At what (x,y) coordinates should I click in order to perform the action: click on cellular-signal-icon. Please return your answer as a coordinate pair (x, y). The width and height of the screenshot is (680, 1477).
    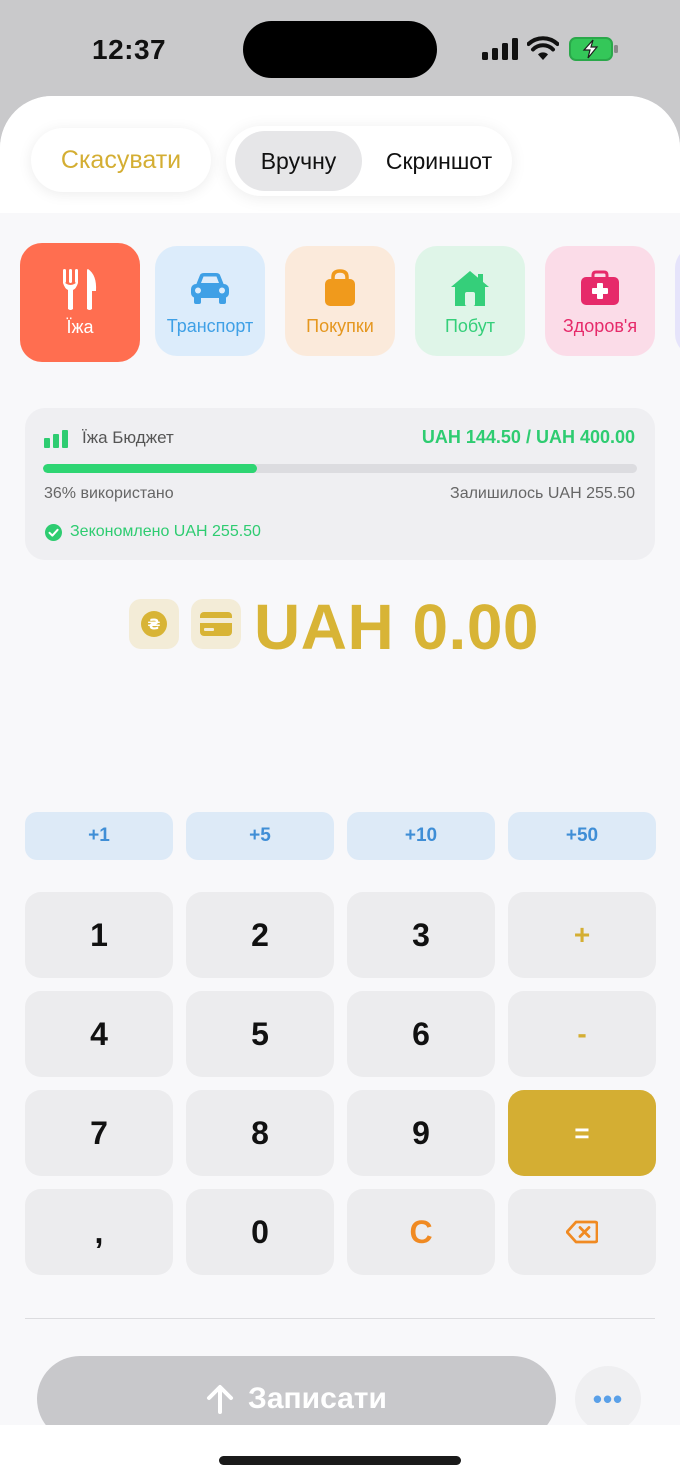
    Looking at the image, I should click on (500, 49).